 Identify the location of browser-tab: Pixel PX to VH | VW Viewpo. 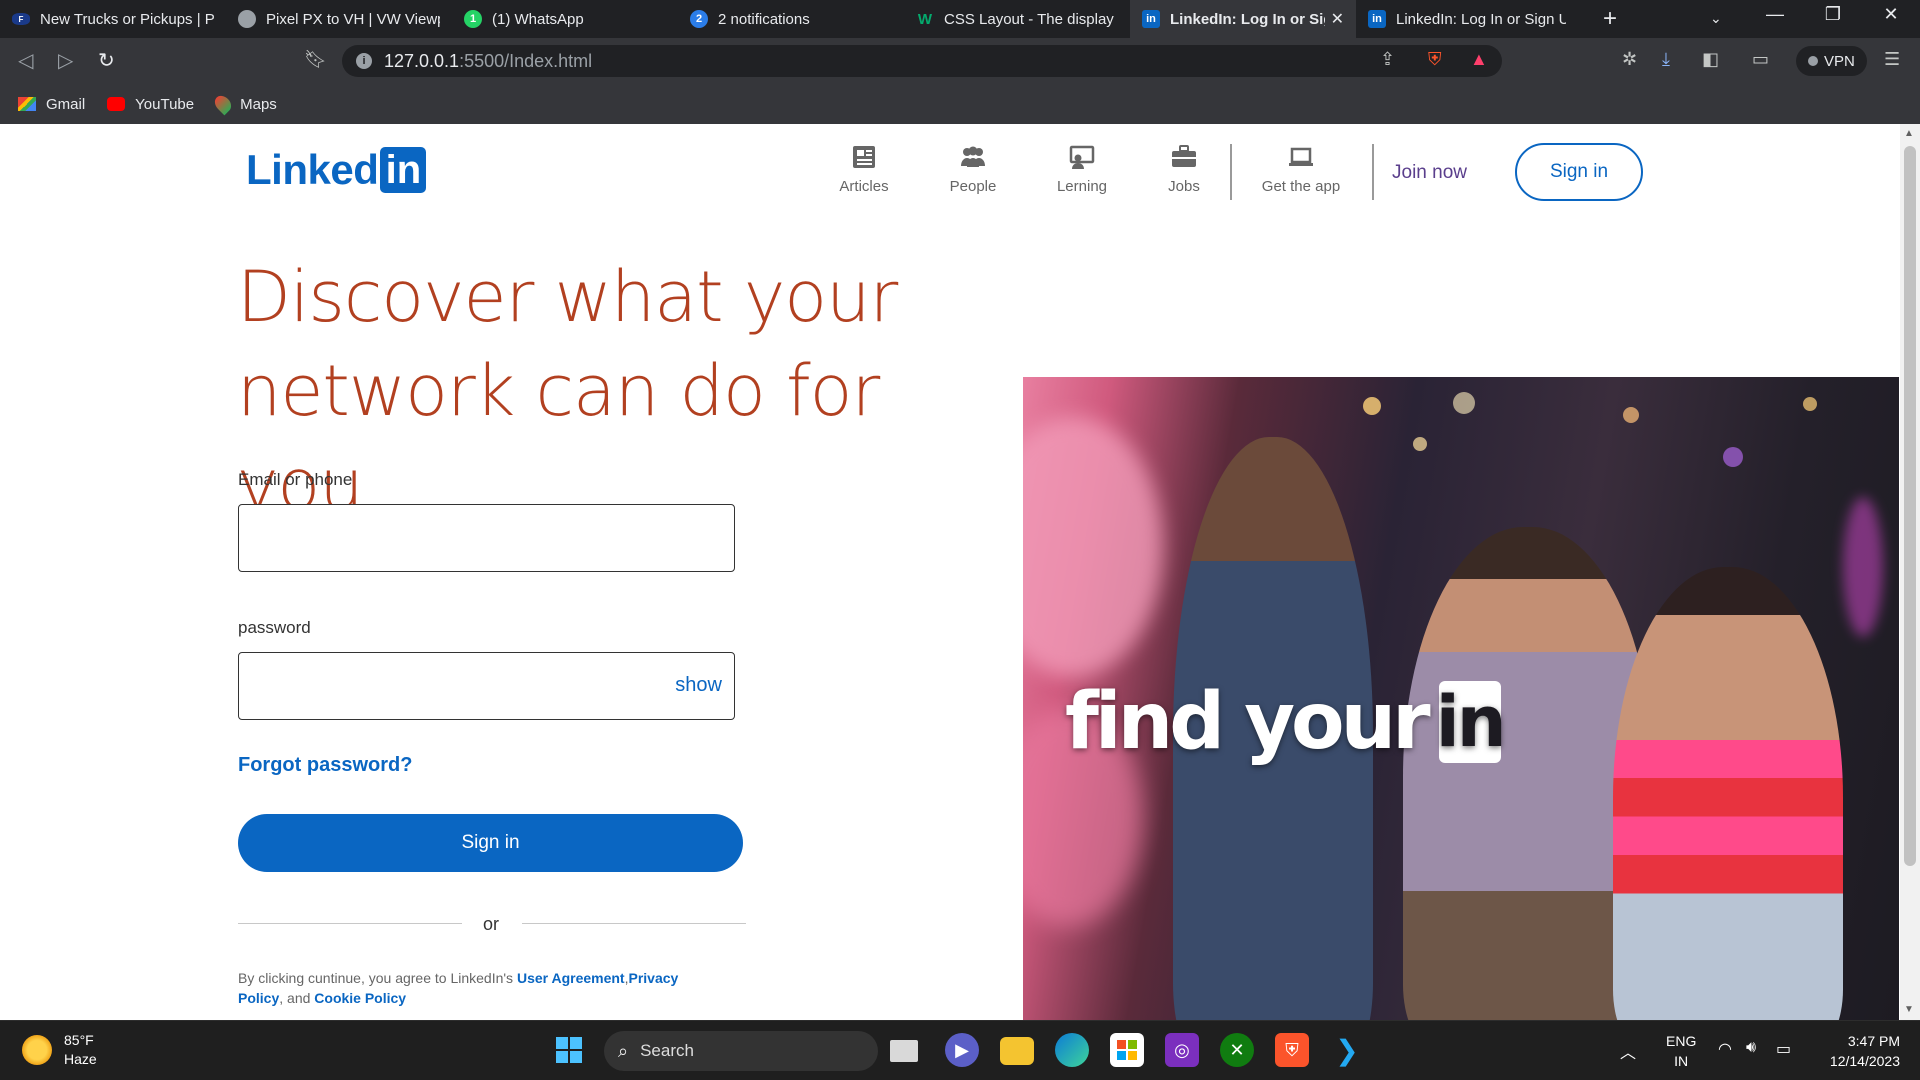
(339, 19).